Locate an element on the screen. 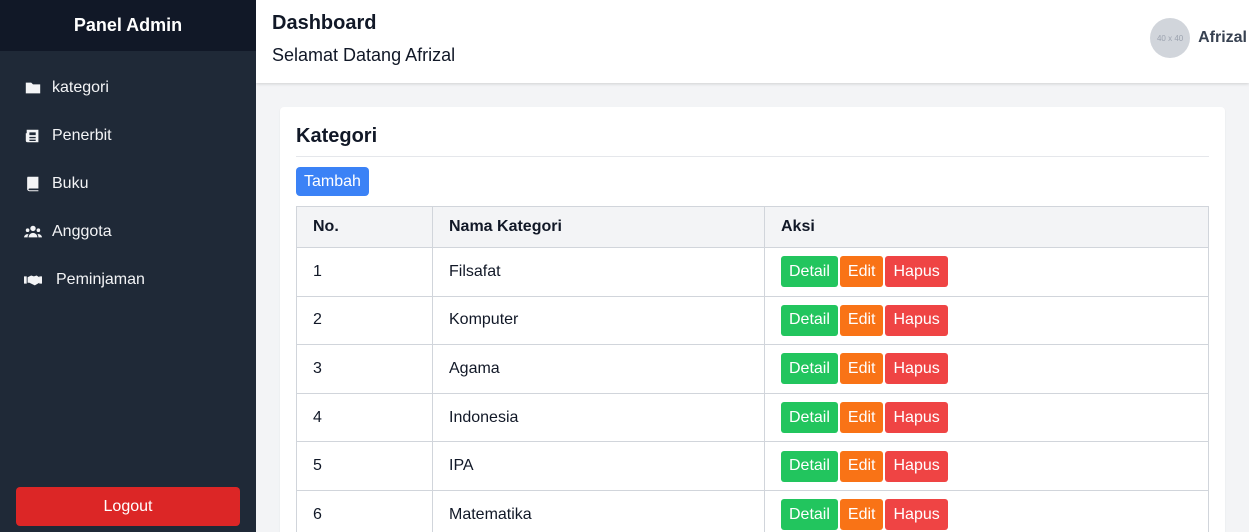  table-header-row: No. Nama Kategori Aksi is located at coordinates (752, 227).